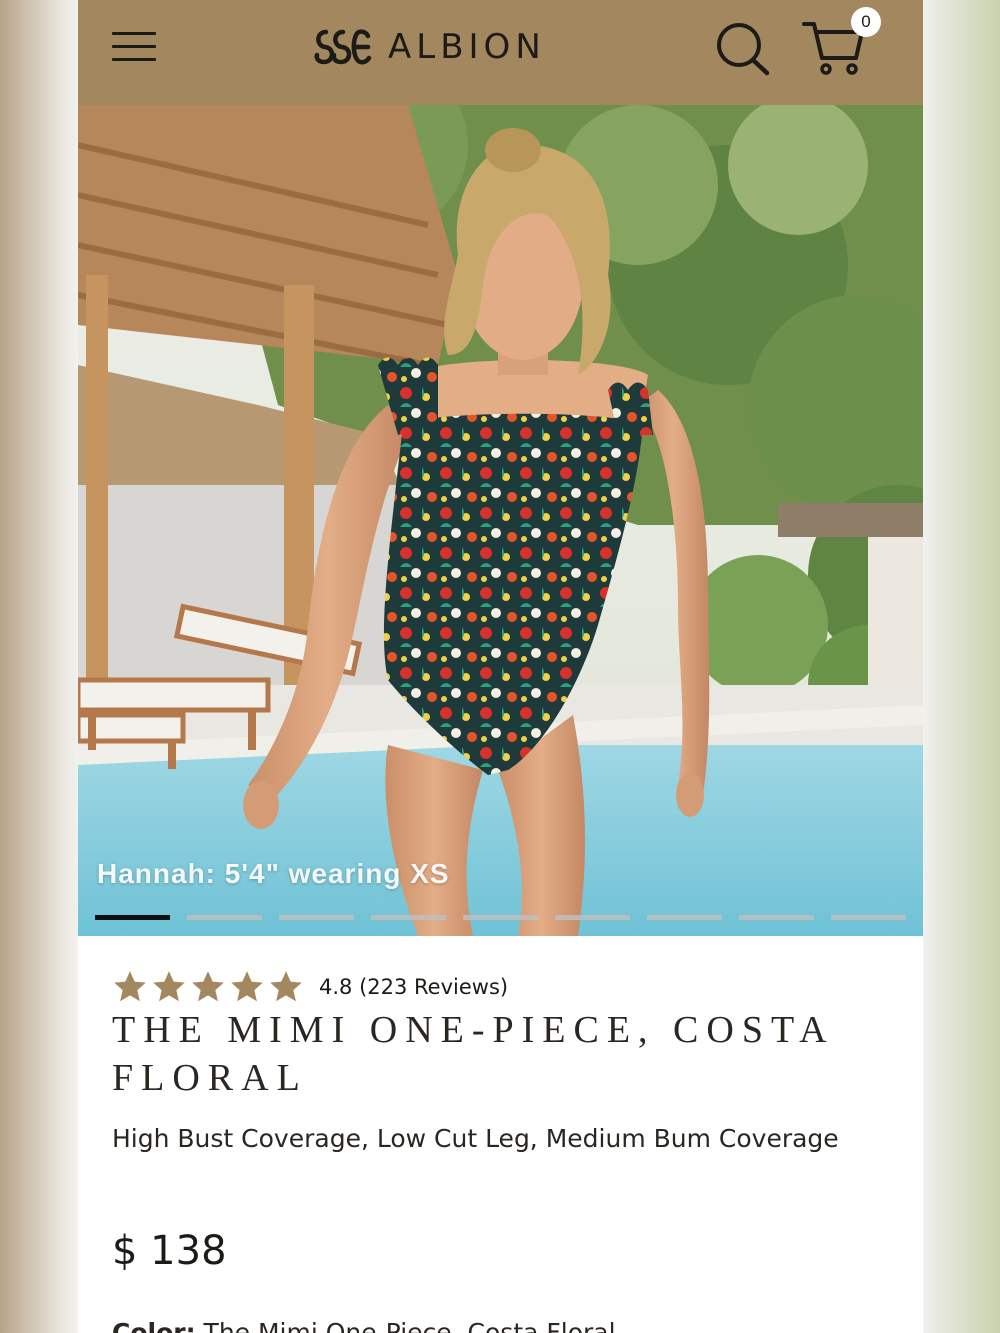 The width and height of the screenshot is (1000, 1333). I want to click on gallery-pagination, so click(502, 918).